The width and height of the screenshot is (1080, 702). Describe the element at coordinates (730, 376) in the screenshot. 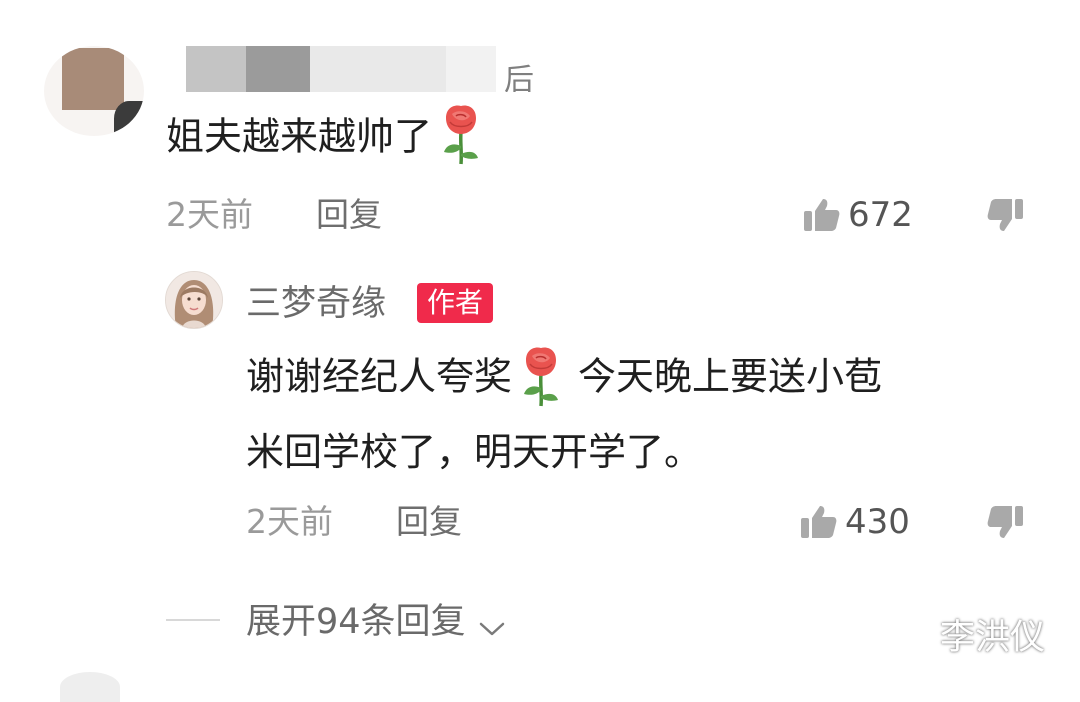

I see `reply-text-part: 今天晚上要送小苞` at that location.